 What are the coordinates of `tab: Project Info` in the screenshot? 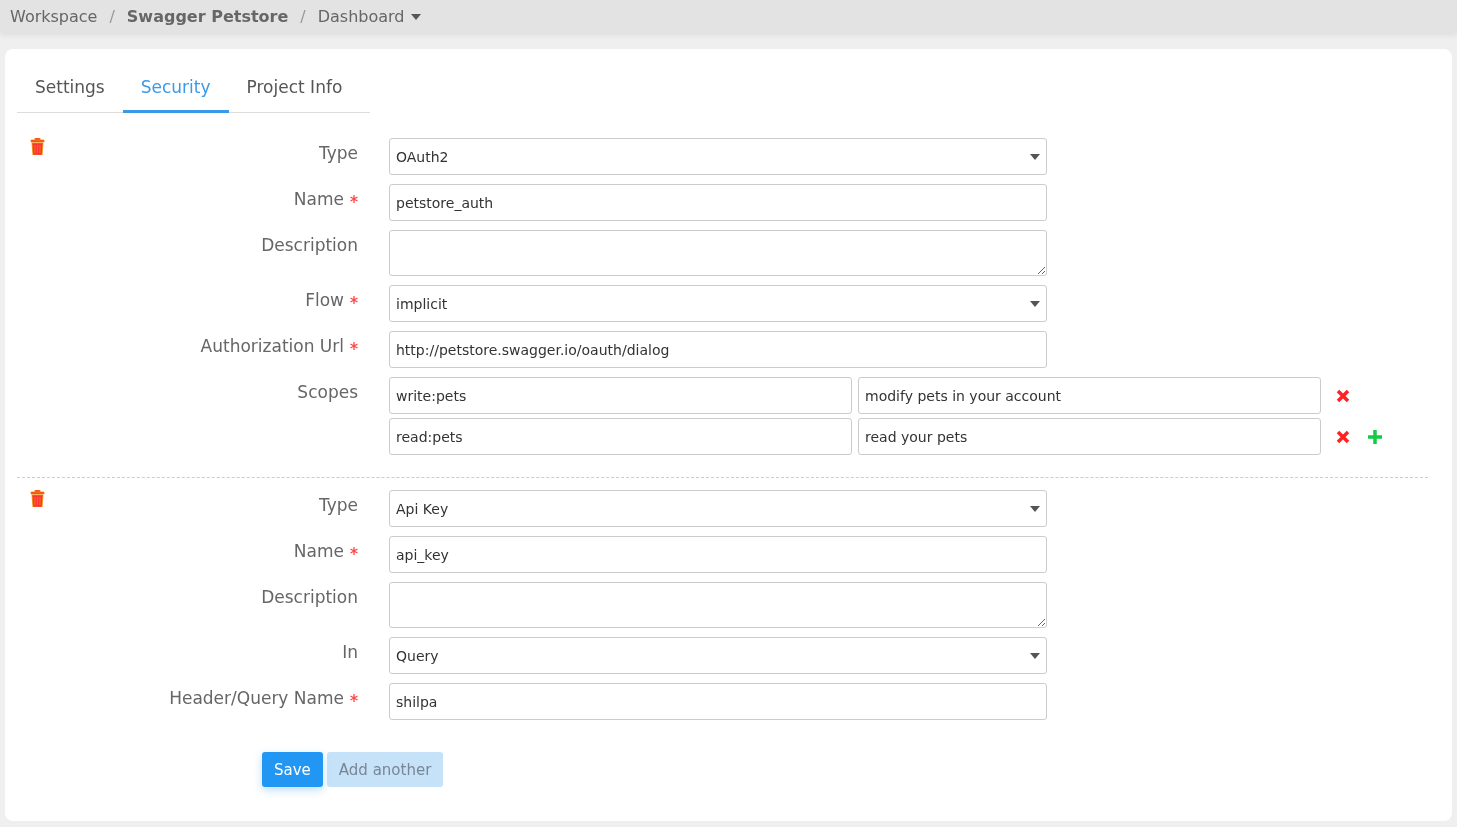 It's located at (294, 88).